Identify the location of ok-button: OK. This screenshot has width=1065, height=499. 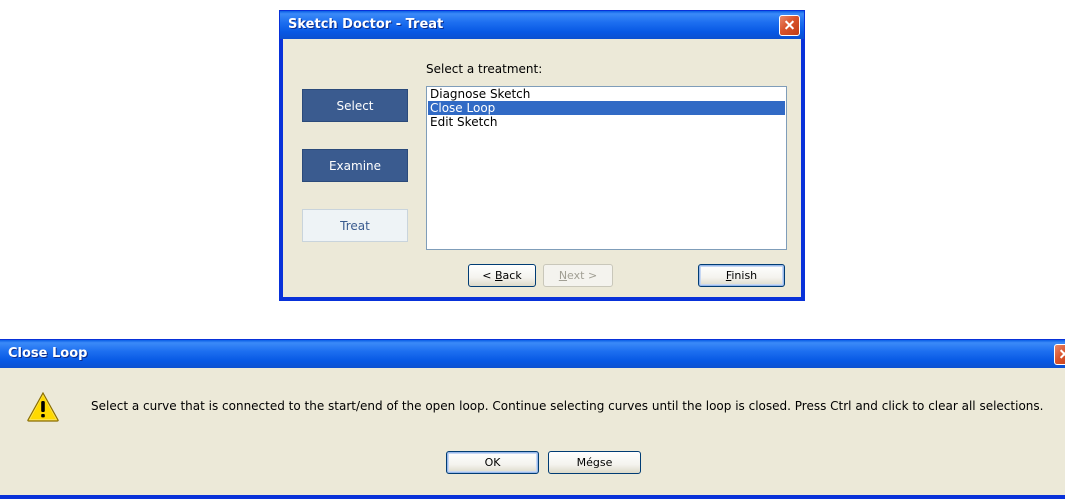
(492, 462).